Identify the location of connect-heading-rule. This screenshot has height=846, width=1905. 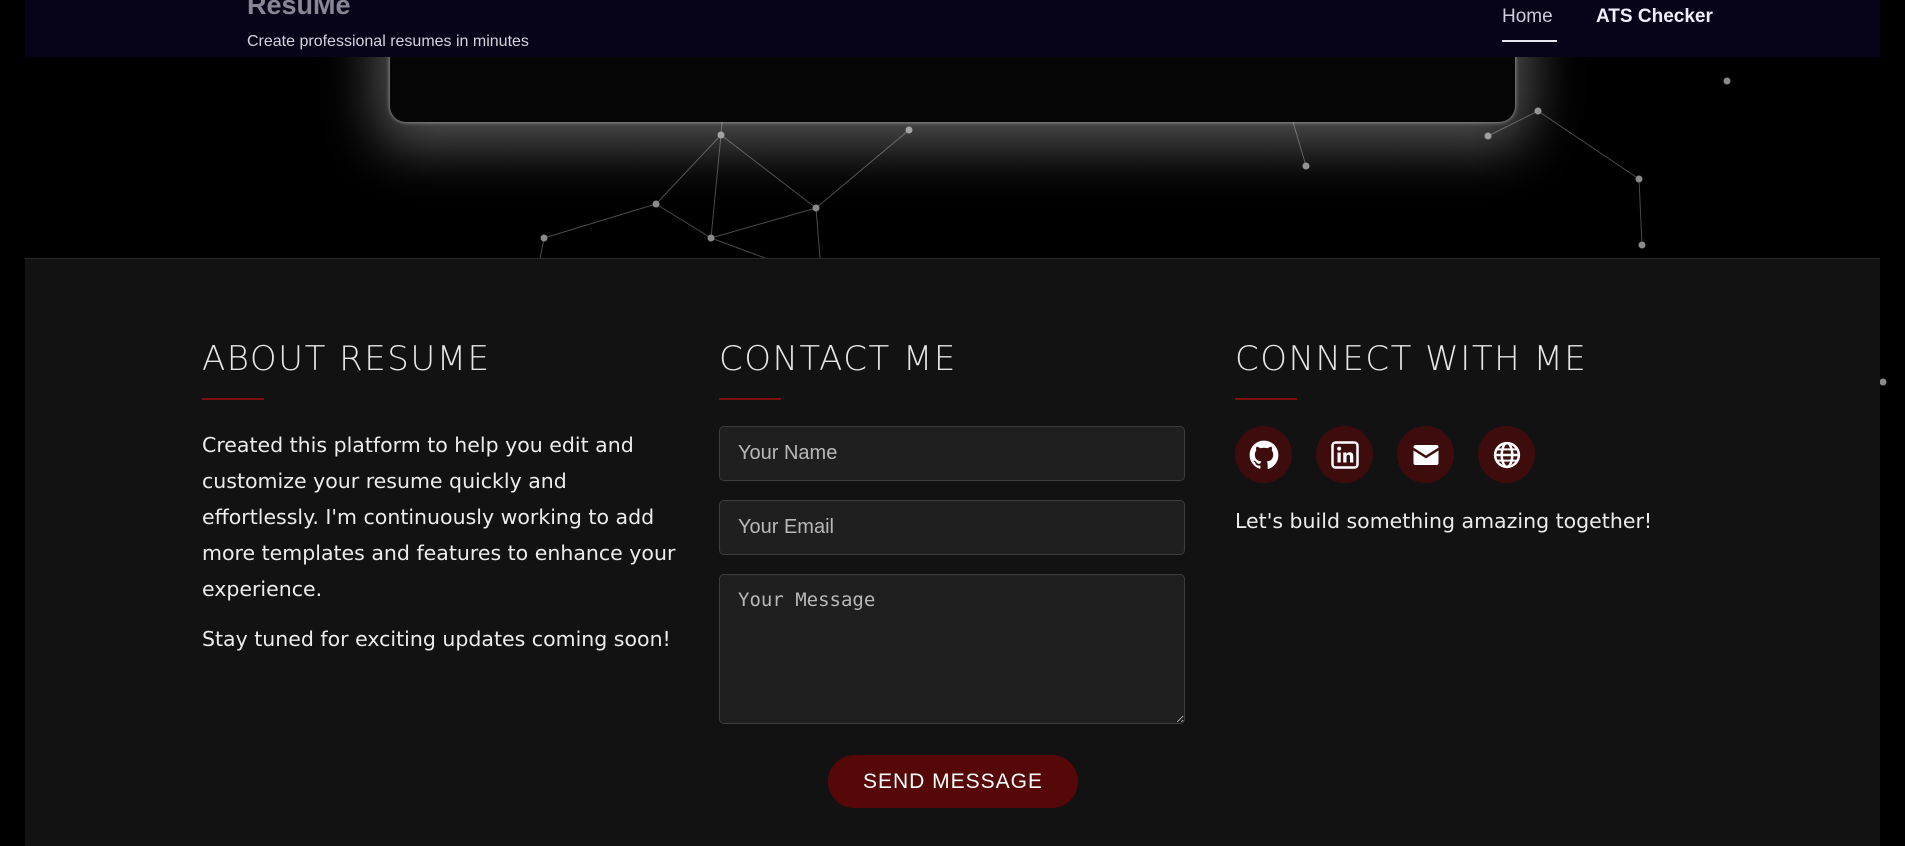
(1266, 399).